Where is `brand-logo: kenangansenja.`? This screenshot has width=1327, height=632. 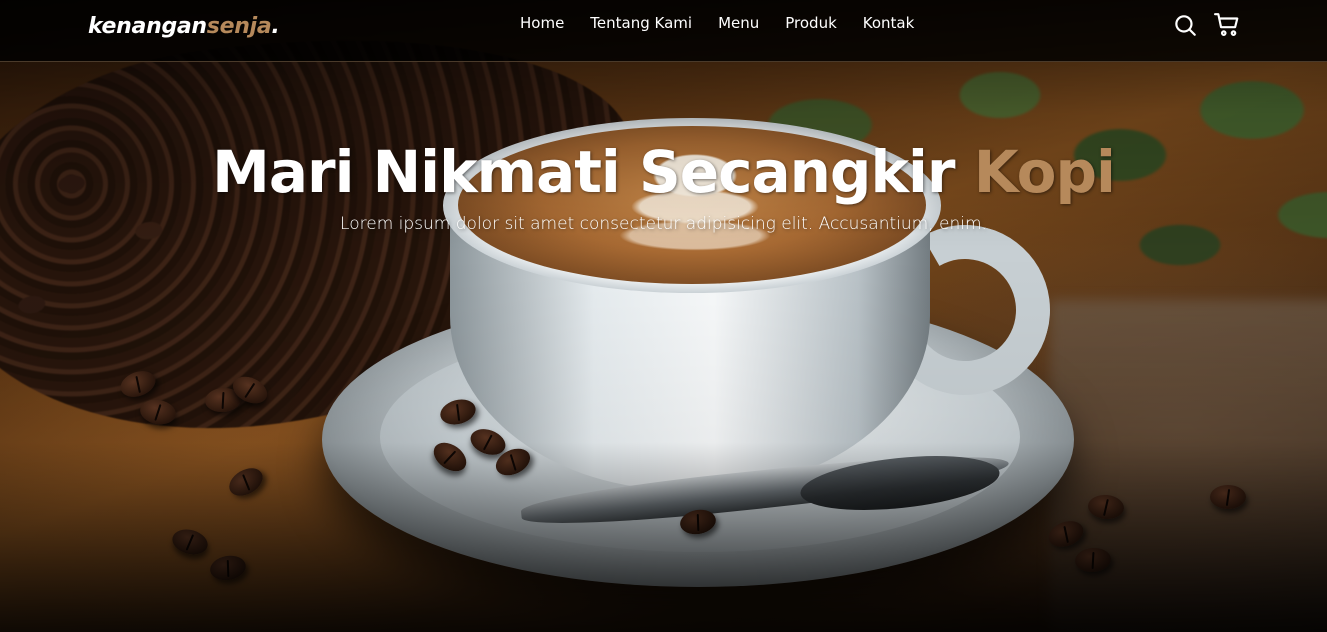 brand-logo: kenangansenja. is located at coordinates (184, 26).